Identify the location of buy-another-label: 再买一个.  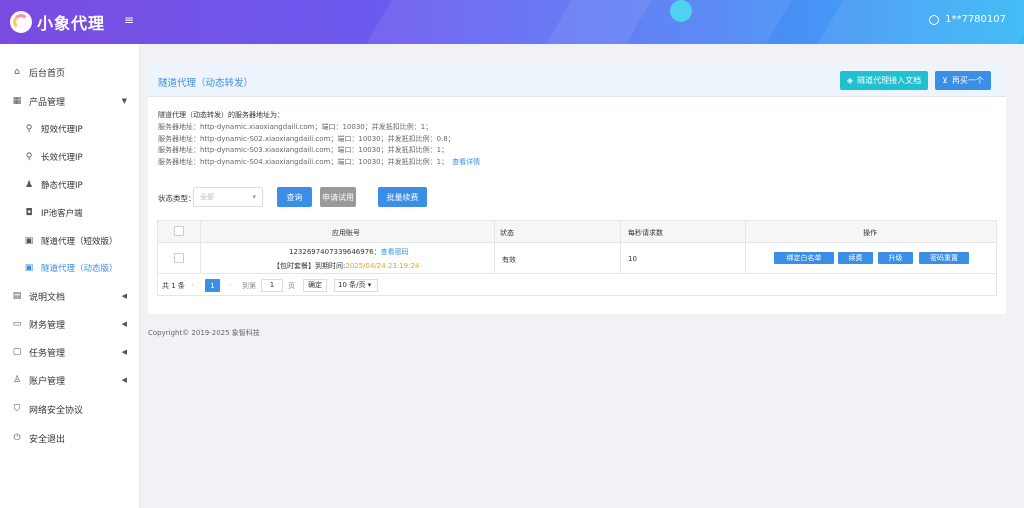
(967, 80).